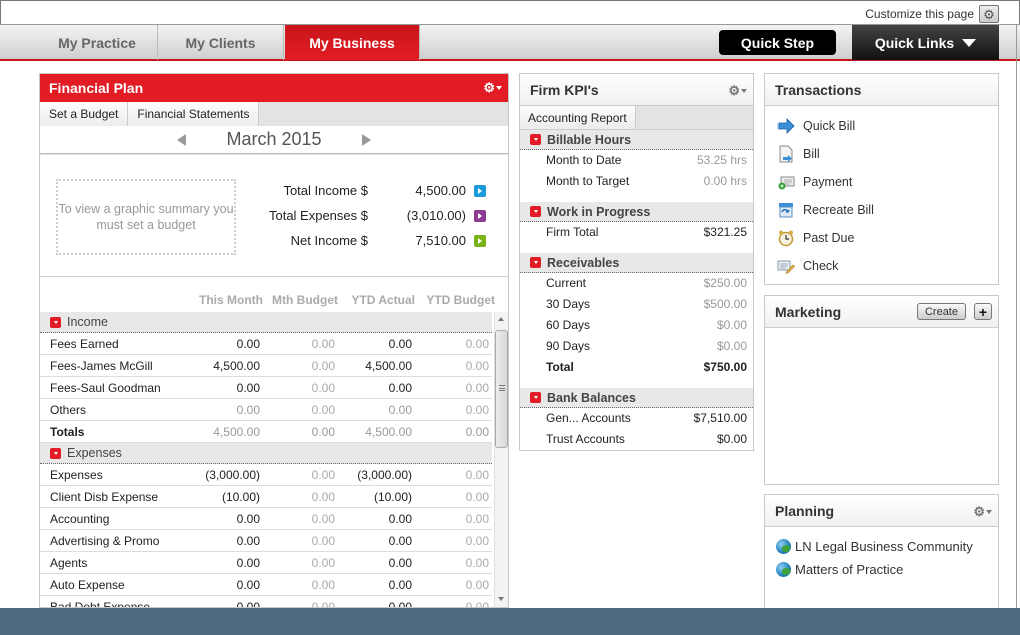 This screenshot has height=635, width=1020. Describe the element at coordinates (591, 397) in the screenshot. I see `section-label: Bank Balances` at that location.